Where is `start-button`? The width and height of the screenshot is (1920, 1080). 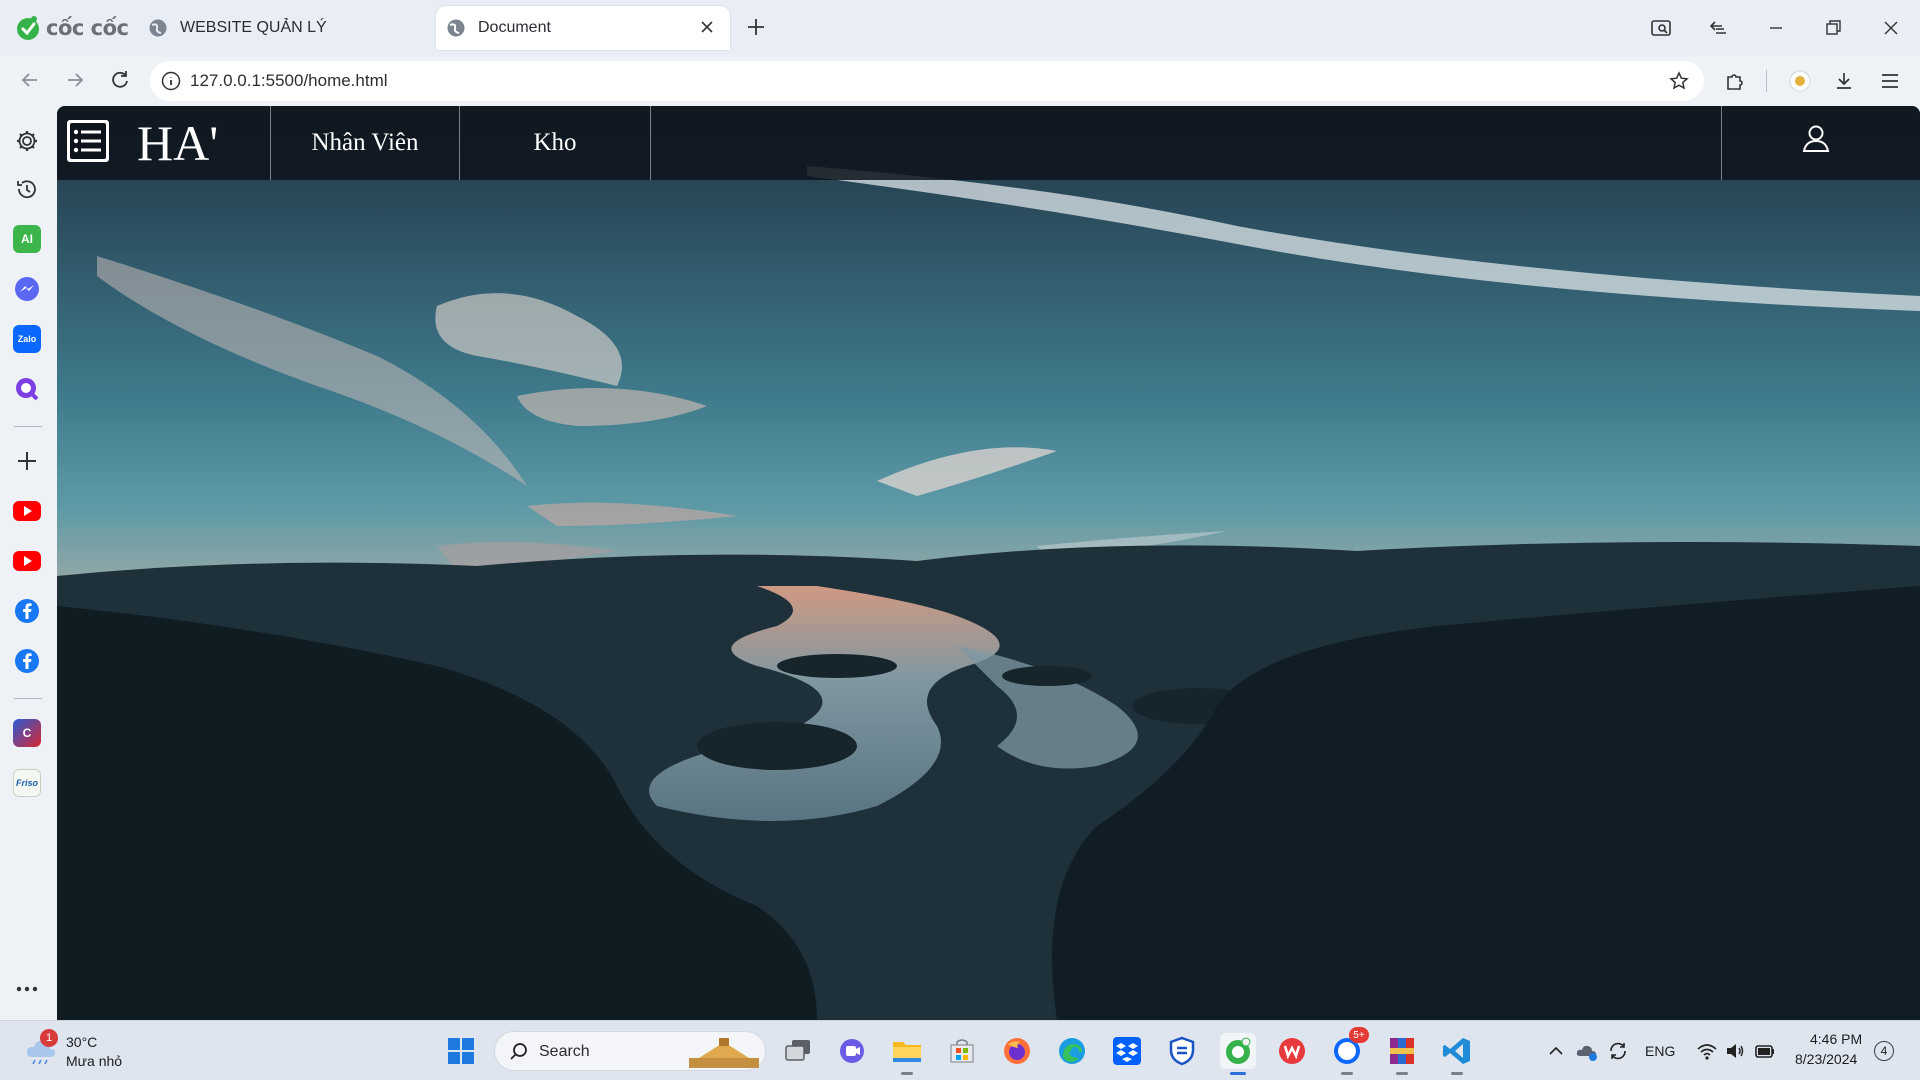 start-button is located at coordinates (461, 1051).